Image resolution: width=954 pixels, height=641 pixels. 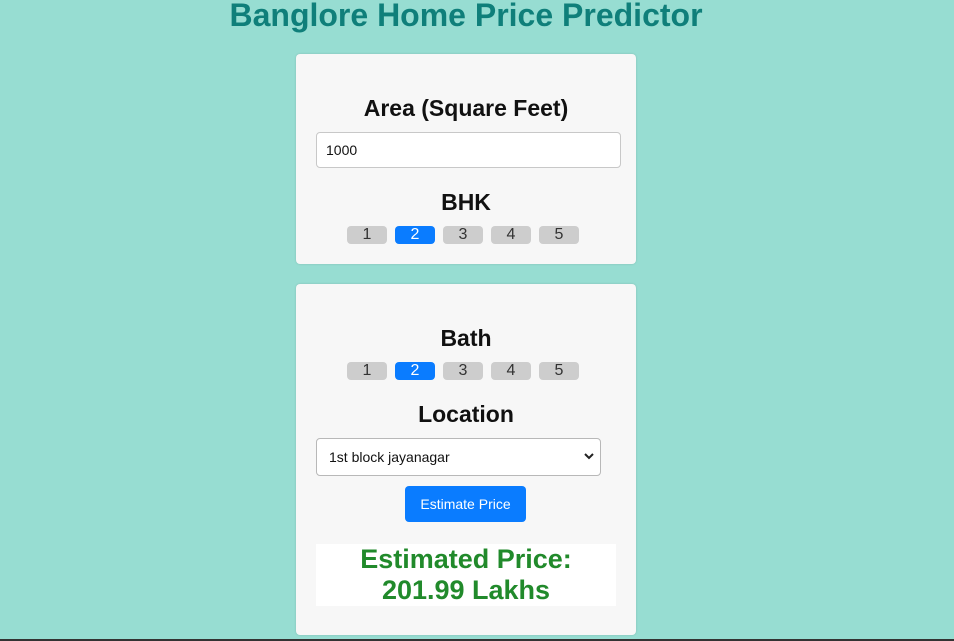 I want to click on bhk-options: 1 2 3 4 5, so click(x=463, y=235).